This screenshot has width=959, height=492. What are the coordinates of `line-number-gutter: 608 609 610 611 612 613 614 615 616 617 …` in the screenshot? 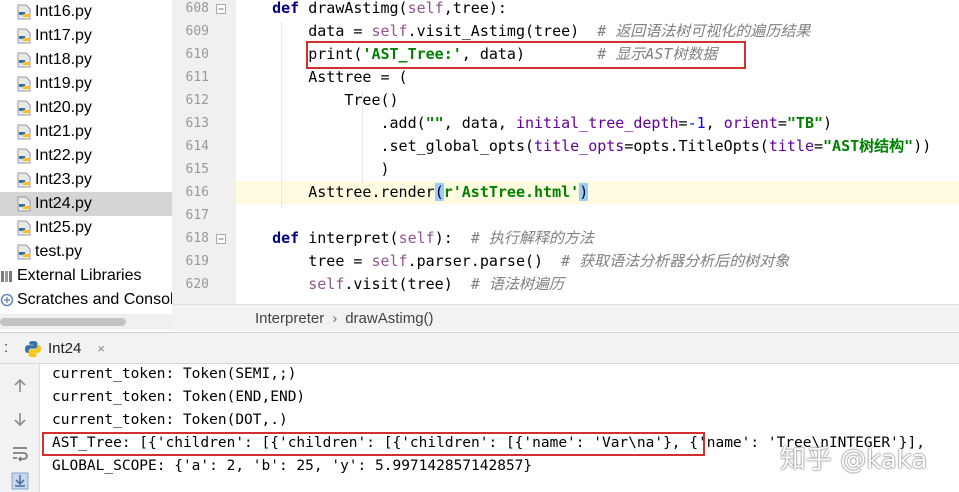 It's located at (204, 152).